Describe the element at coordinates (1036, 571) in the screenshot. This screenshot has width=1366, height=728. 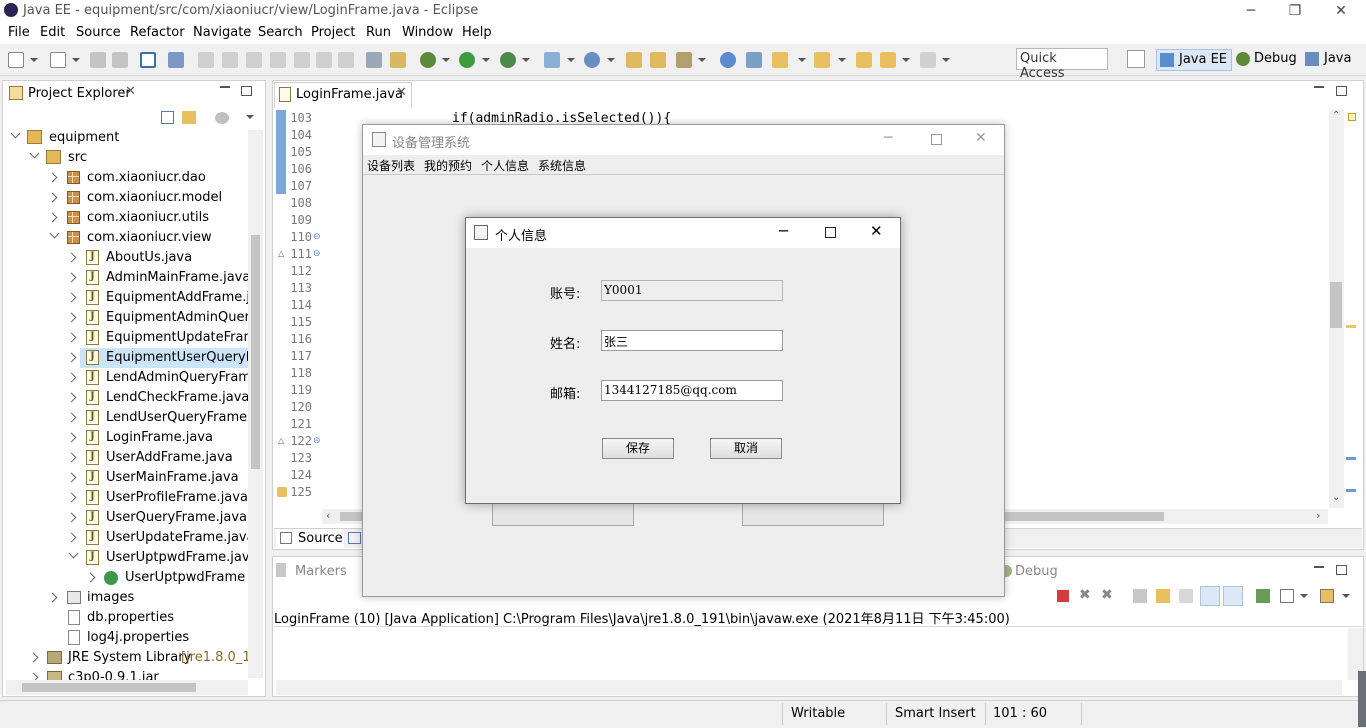
I see `debug-tab: Debug` at that location.